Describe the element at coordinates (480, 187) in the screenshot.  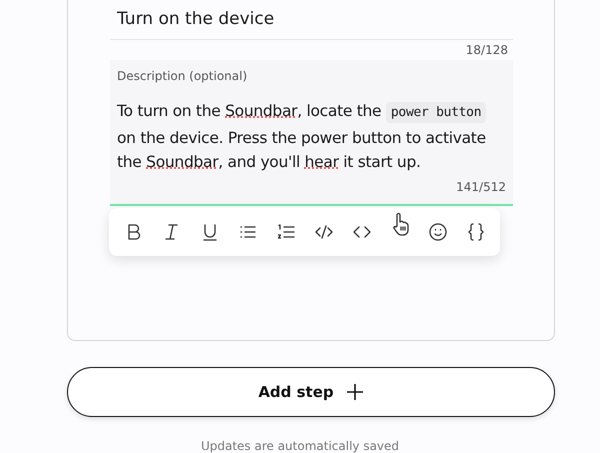
I see `character-counter: 141/512` at that location.